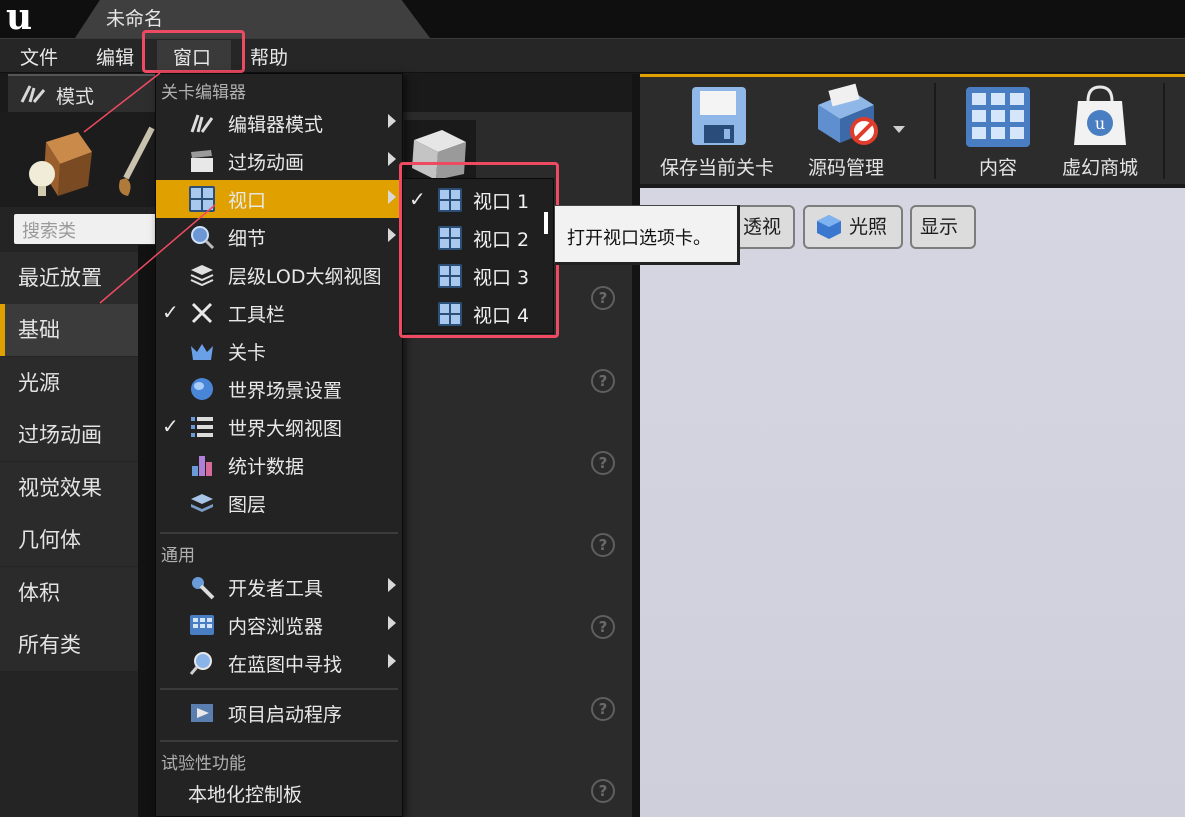 The width and height of the screenshot is (1185, 817). What do you see at coordinates (285, 665) in the screenshot?
I see `menu-item-label: 在蓝图中寻找` at bounding box center [285, 665].